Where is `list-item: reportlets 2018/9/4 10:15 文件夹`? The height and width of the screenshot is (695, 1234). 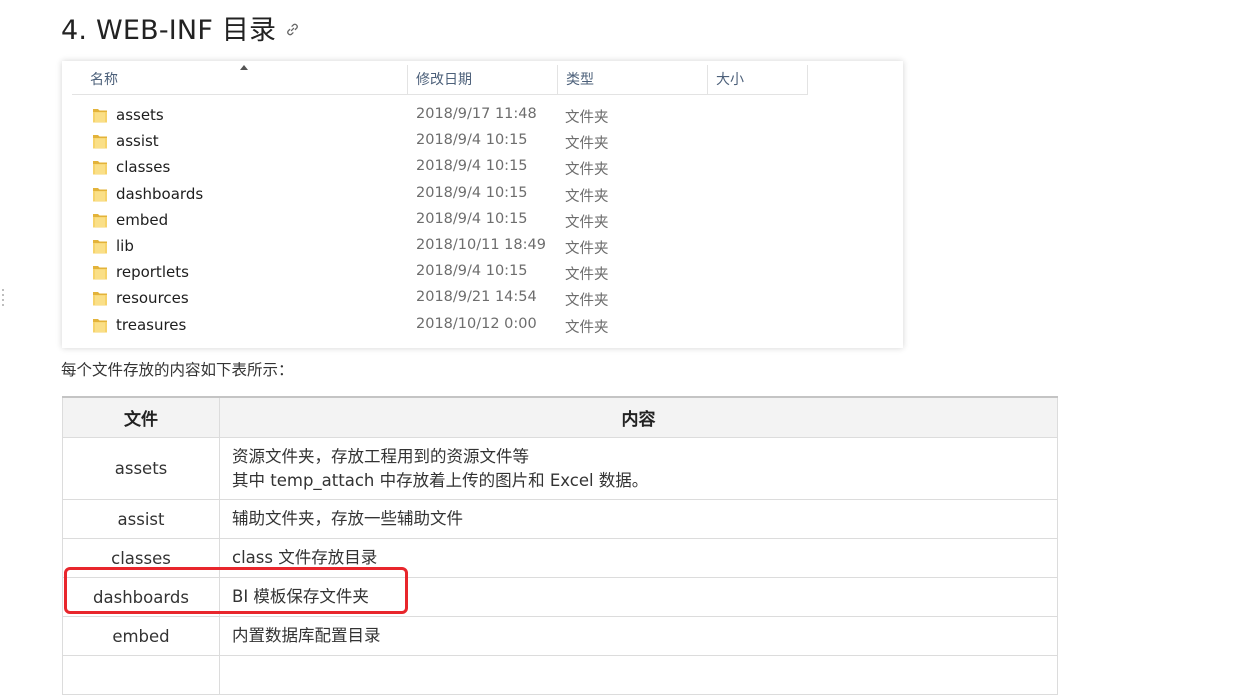 list-item: reportlets 2018/9/4 10:15 文件夹 is located at coordinates (482, 273).